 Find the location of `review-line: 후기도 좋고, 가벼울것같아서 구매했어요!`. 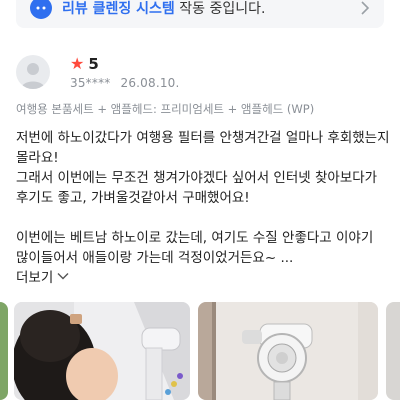

review-line: 후기도 좋고, 가벼울것같아서 구매했어요! is located at coordinates (133, 198).